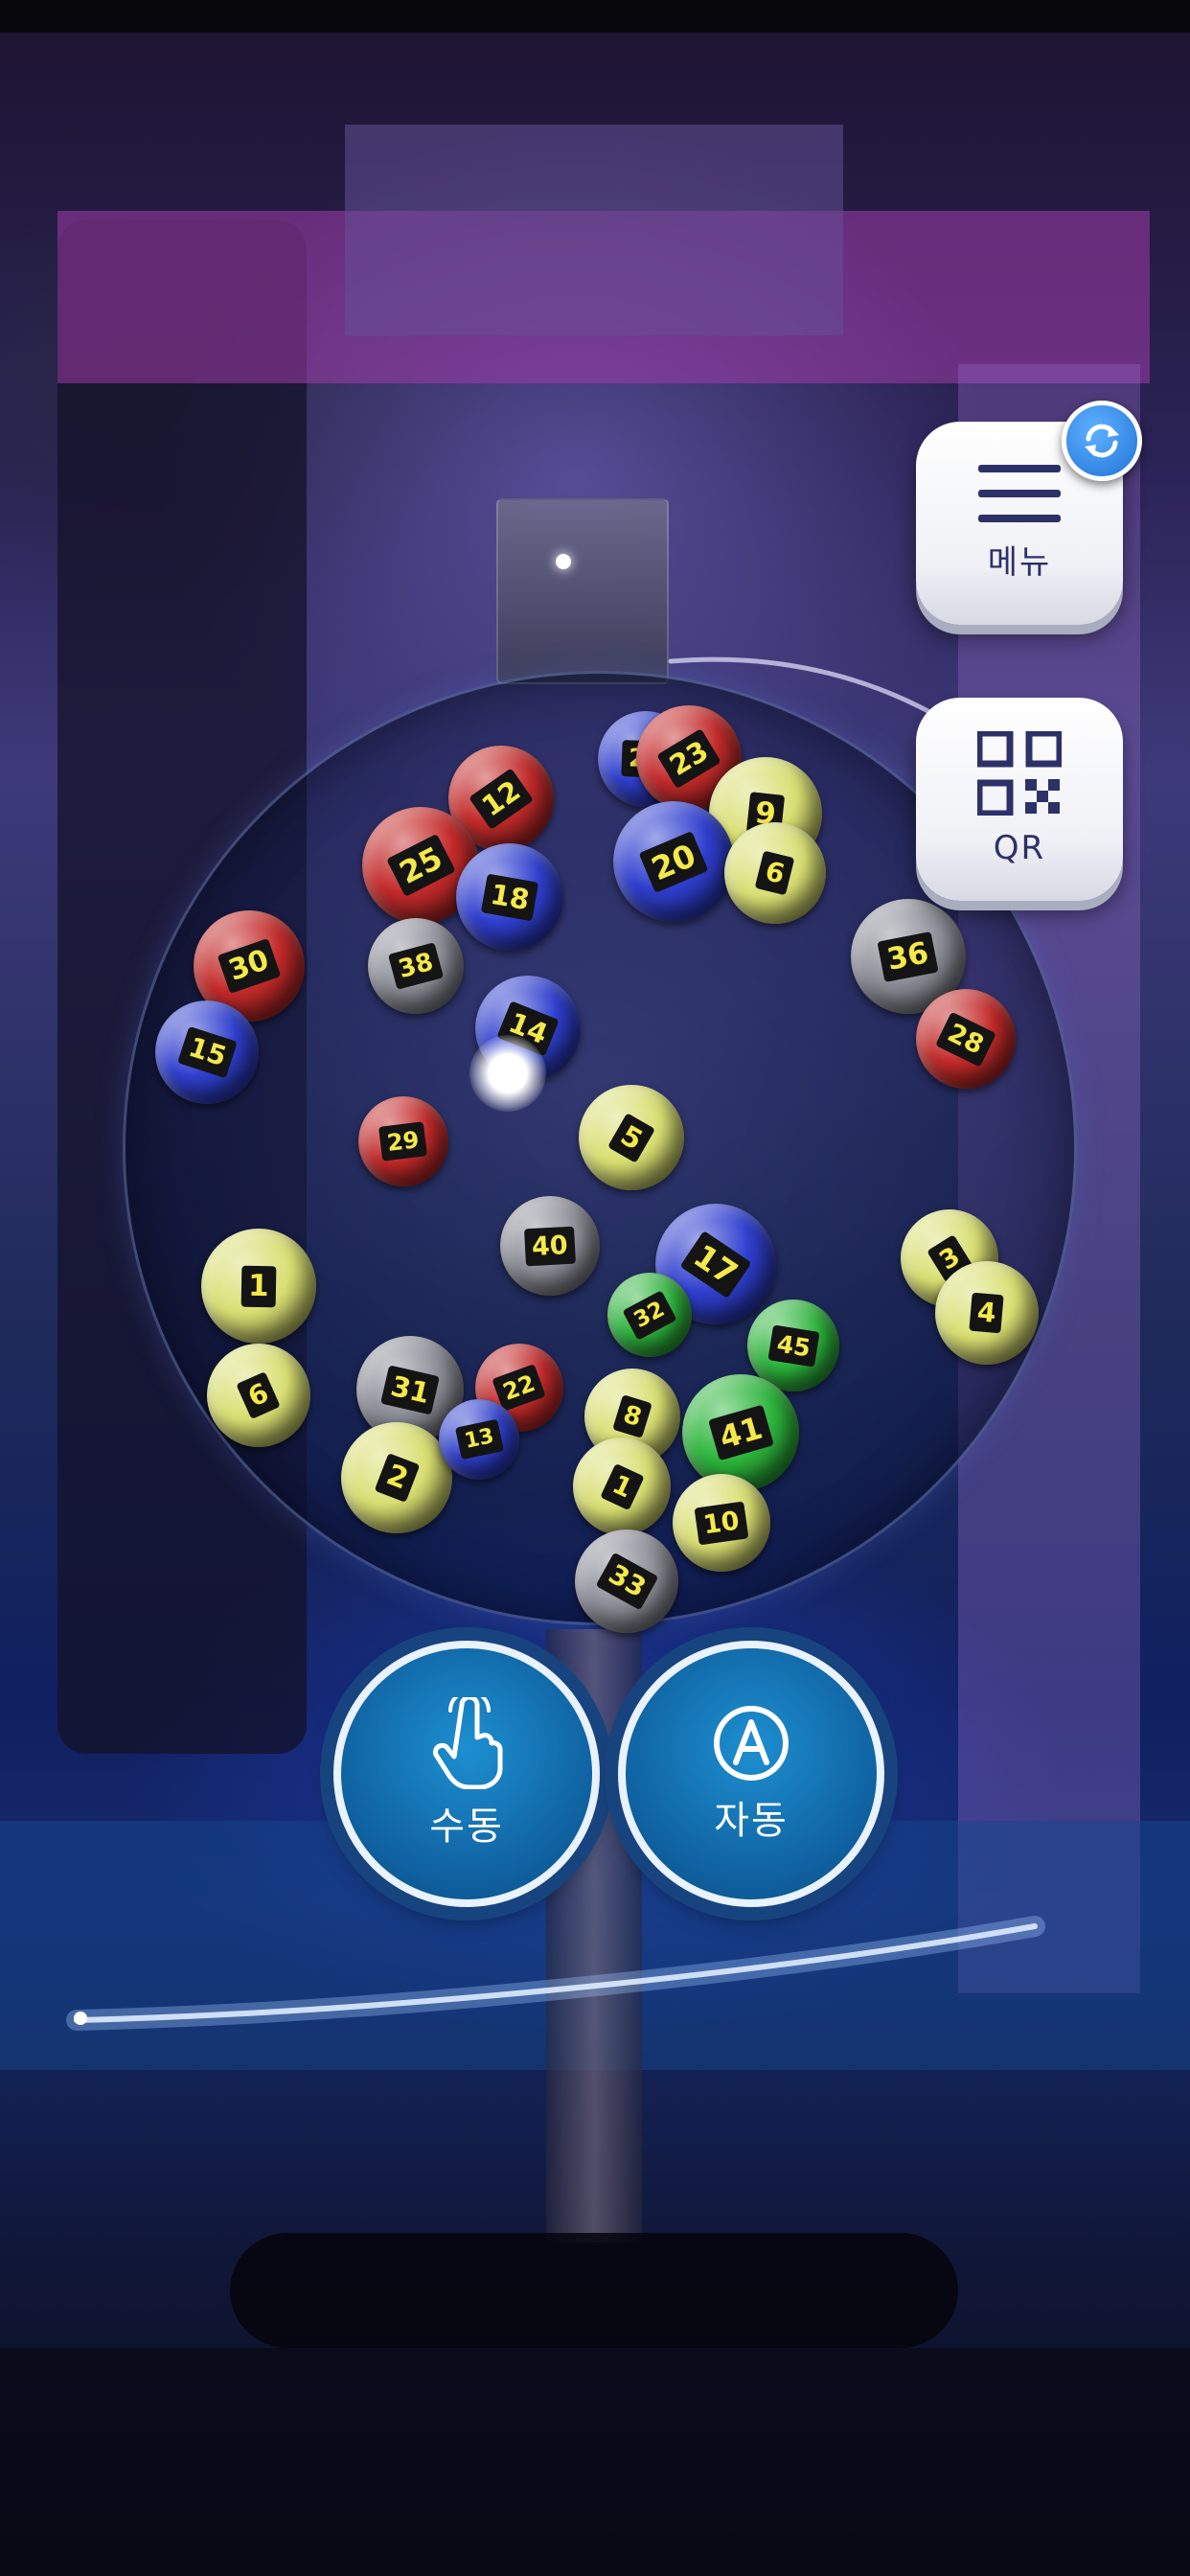 The width and height of the screenshot is (1190, 2576). Describe the element at coordinates (595, 16) in the screenshot. I see `status-bar` at that location.